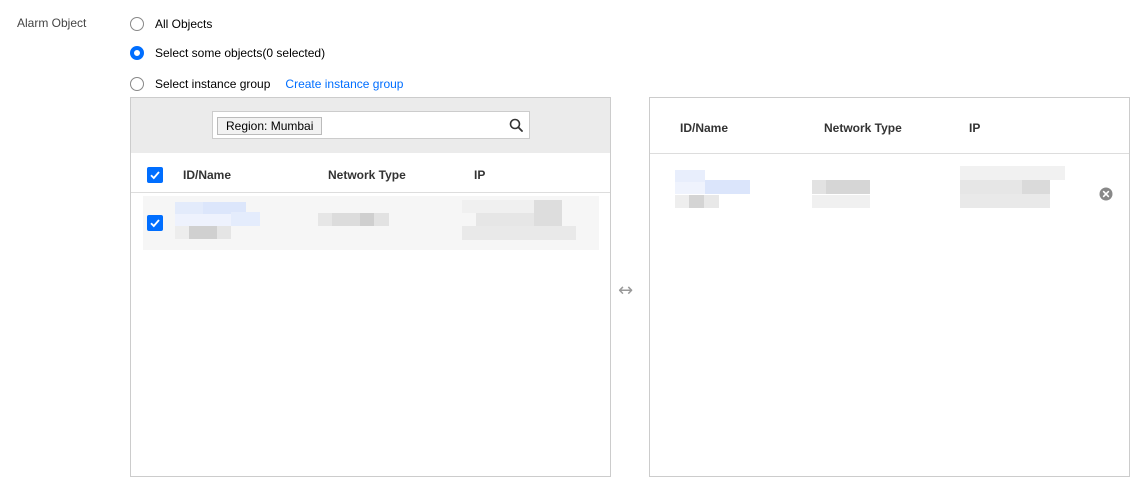 This screenshot has width=1148, height=478. What do you see at coordinates (52, 23) in the screenshot?
I see `alarm-object-label: Alarm Object` at bounding box center [52, 23].